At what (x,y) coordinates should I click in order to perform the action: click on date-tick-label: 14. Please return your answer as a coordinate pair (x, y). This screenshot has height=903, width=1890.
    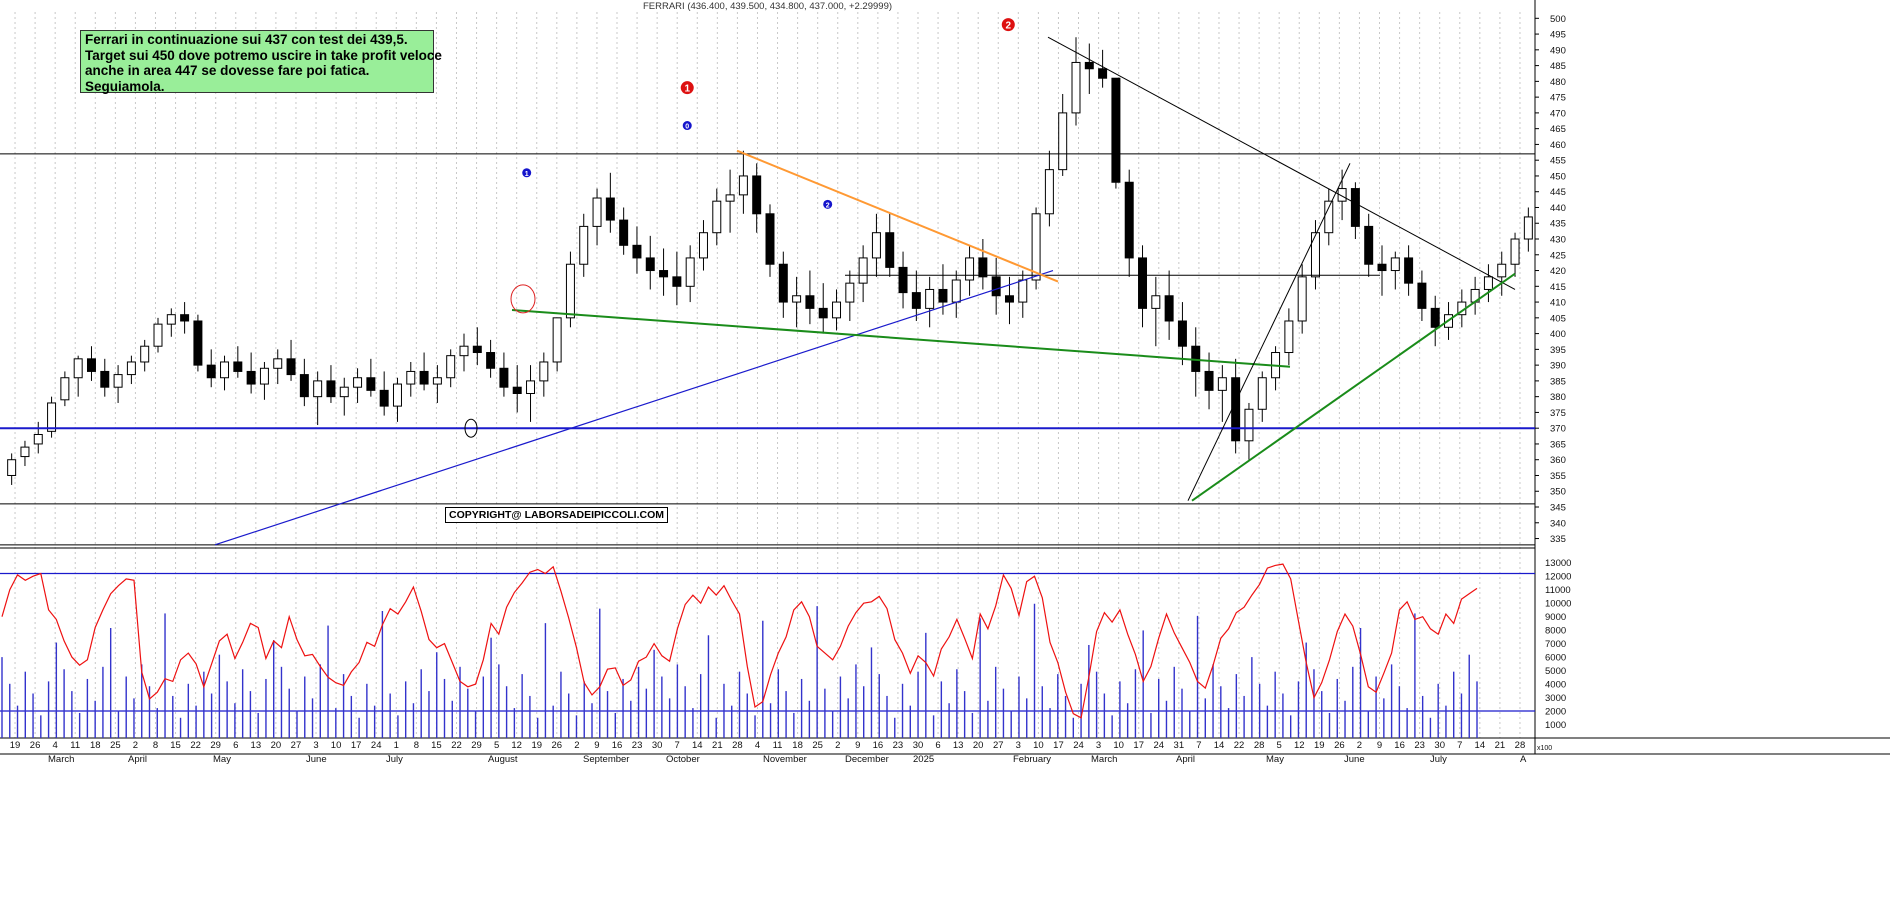
    Looking at the image, I should click on (1480, 745).